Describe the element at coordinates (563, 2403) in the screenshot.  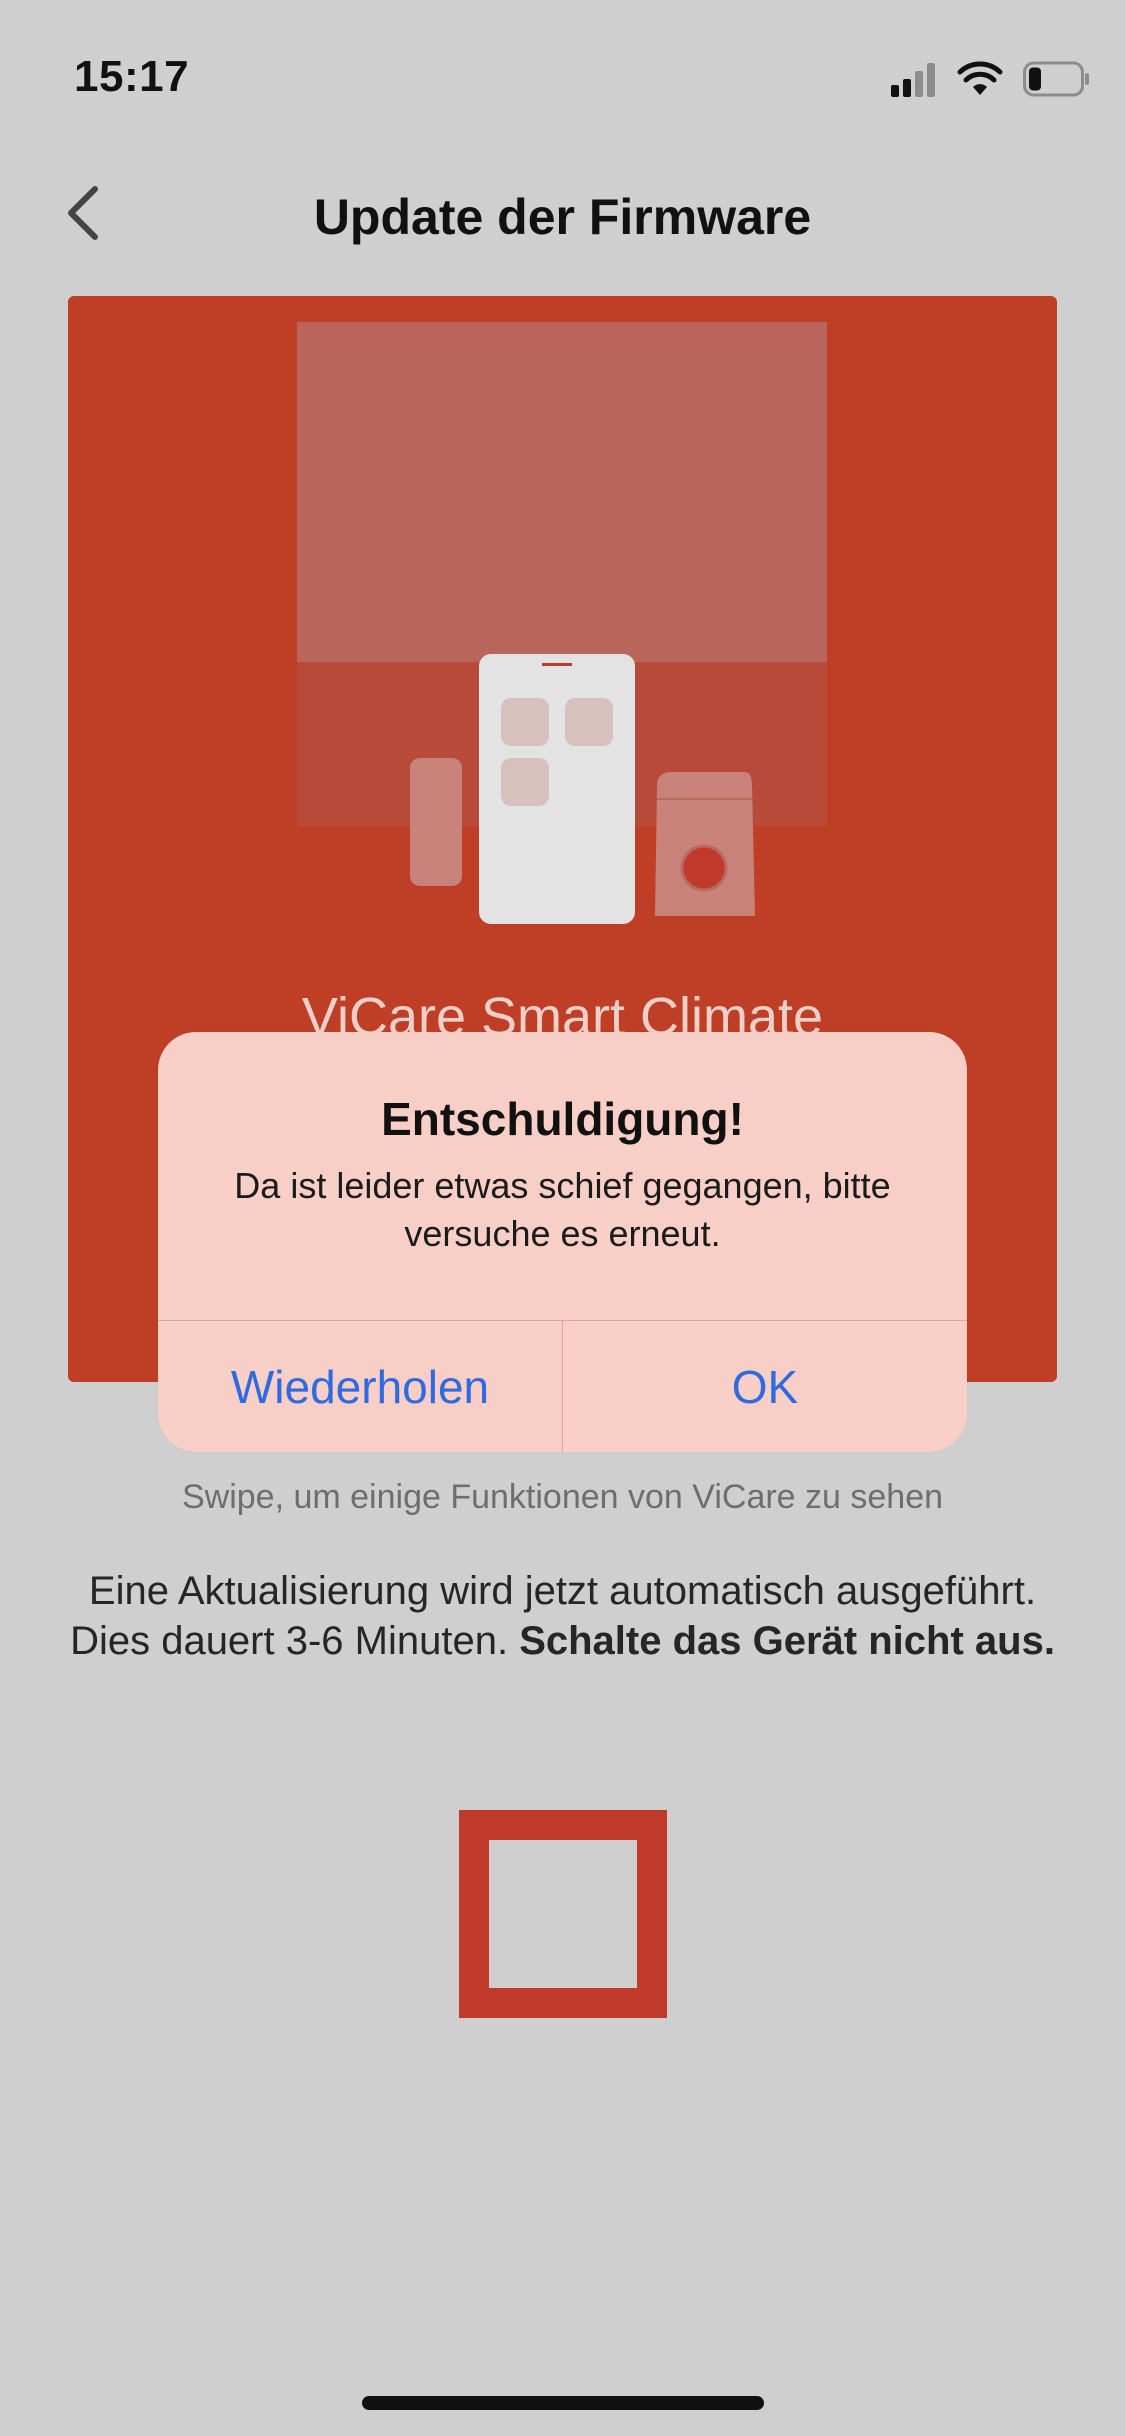
I see `home-indicator` at that location.